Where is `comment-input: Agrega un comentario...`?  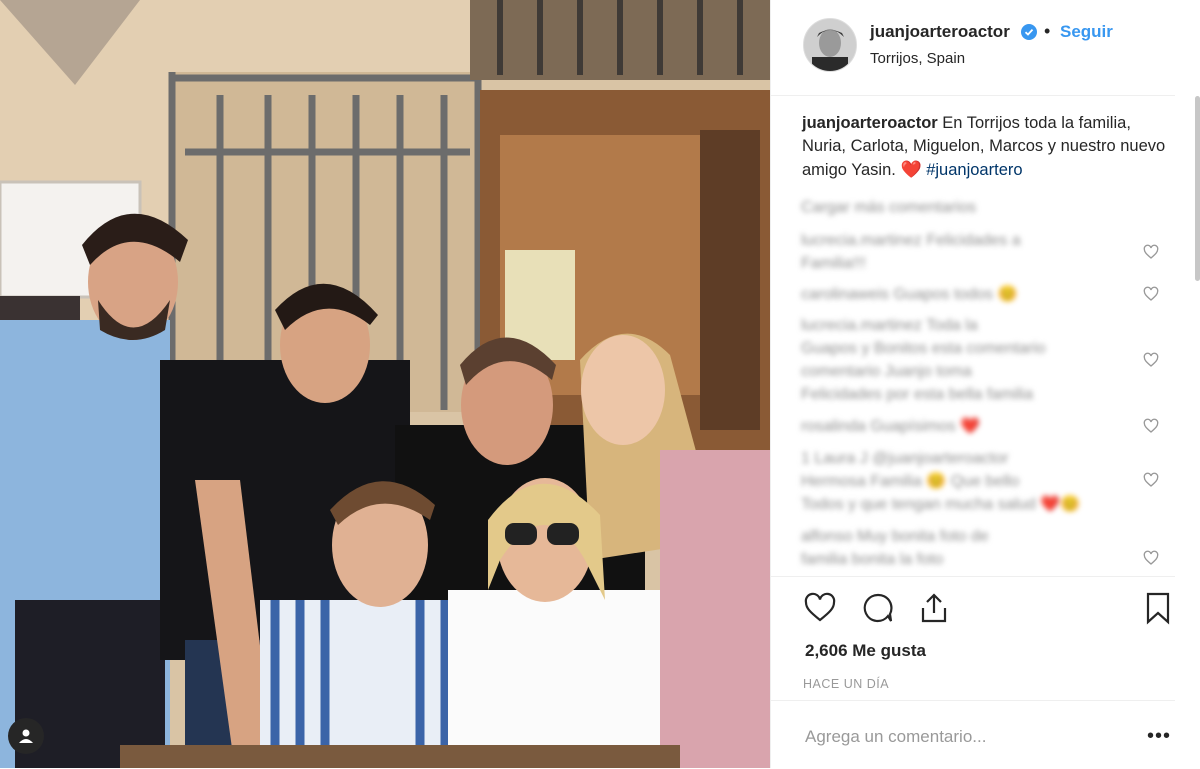 comment-input: Agrega un comentario... is located at coordinates (895, 737).